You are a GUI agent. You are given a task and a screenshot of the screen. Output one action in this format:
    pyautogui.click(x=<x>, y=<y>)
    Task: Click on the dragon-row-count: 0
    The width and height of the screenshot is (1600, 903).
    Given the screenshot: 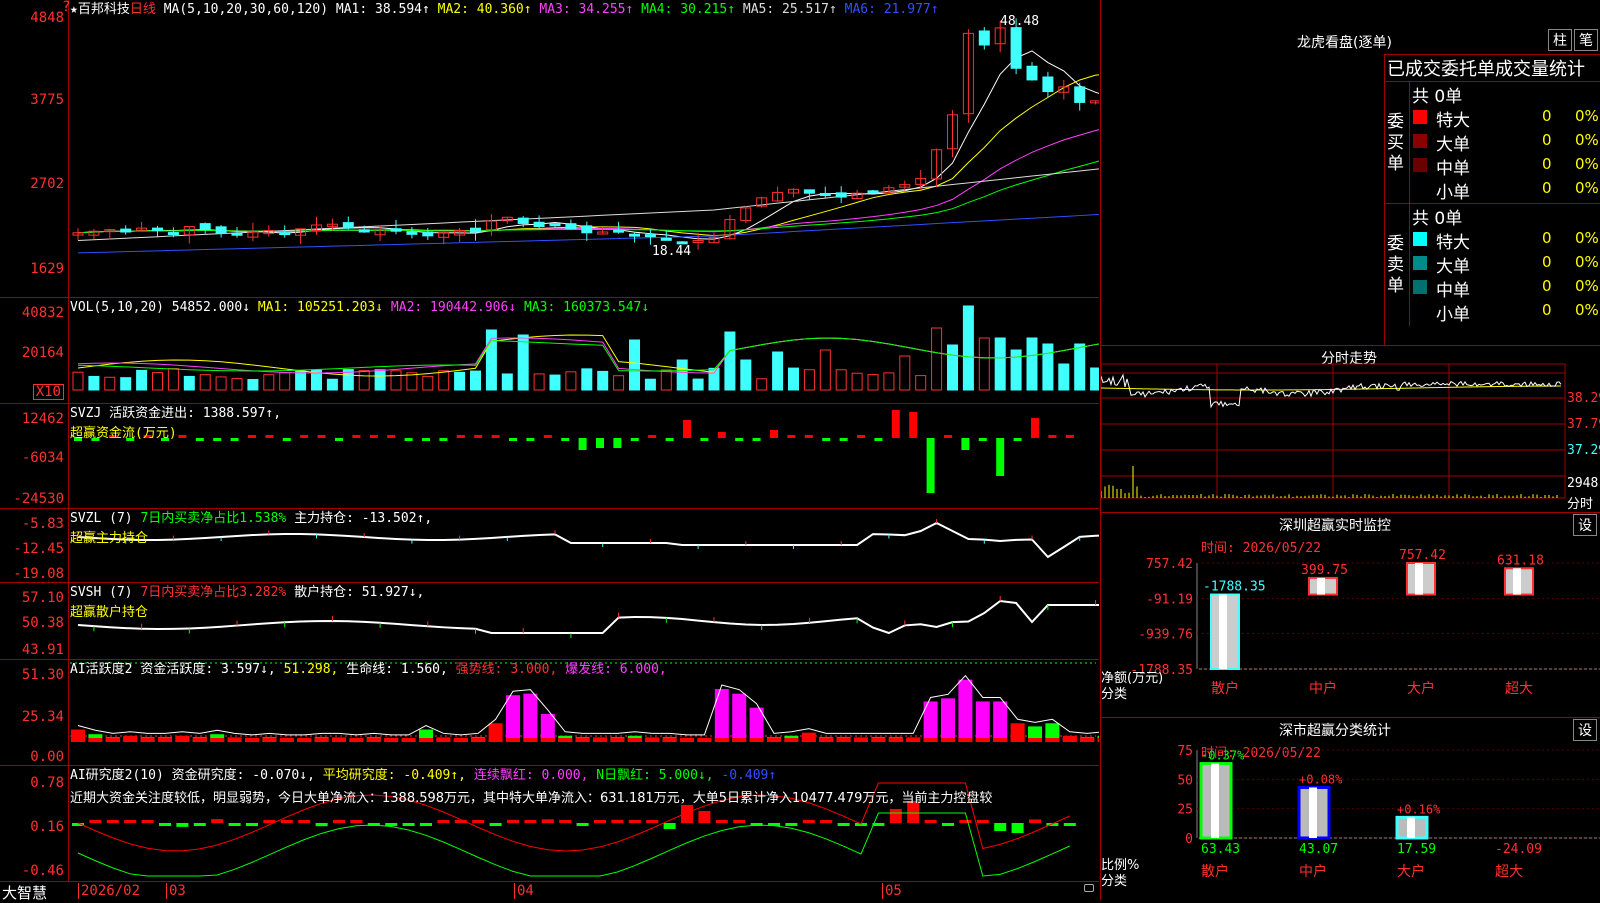 What is the action you would take?
    pyautogui.click(x=1547, y=262)
    